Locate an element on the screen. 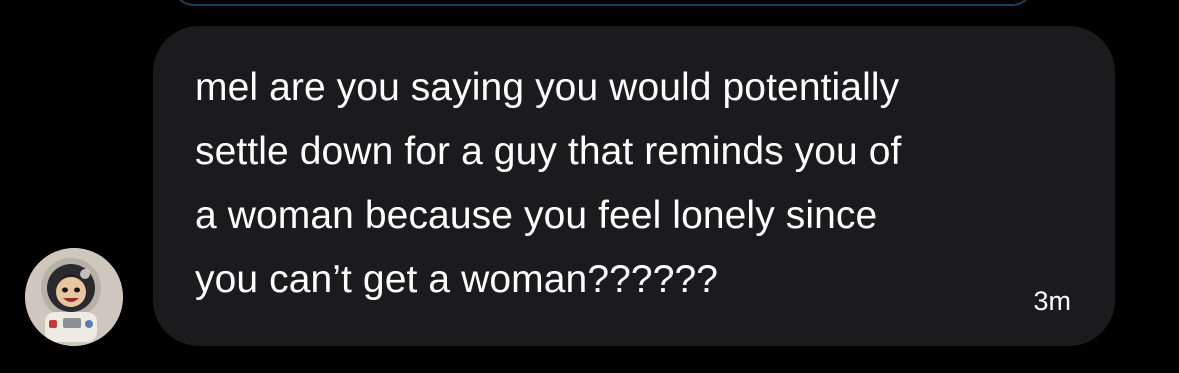 Image resolution: width=1179 pixels, height=373 pixels. astronaut-avatar-icon is located at coordinates (74, 297).